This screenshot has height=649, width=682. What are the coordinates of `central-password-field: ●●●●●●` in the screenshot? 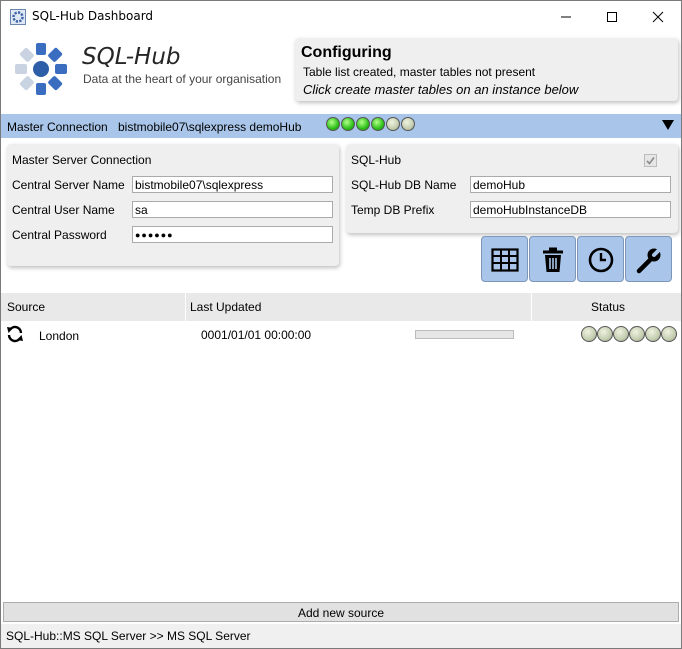 It's located at (232, 234).